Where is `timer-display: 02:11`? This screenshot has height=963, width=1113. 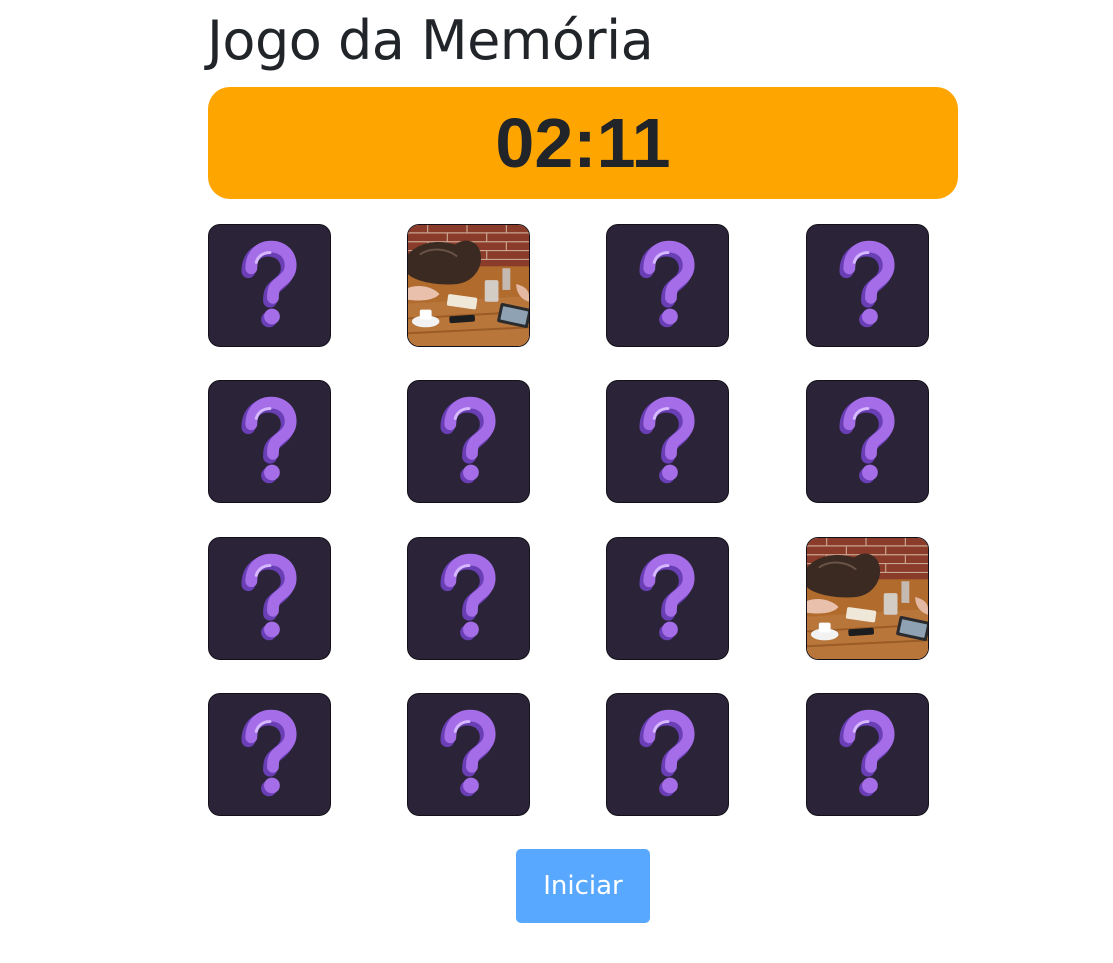 timer-display: 02:11 is located at coordinates (583, 143).